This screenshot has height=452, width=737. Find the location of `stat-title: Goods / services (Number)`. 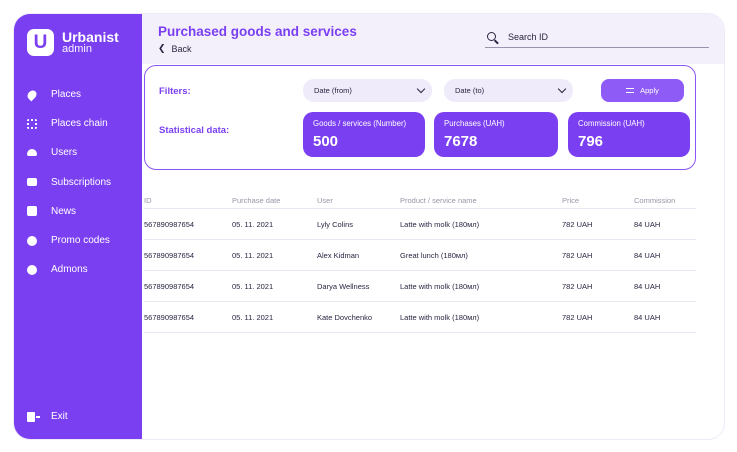

stat-title: Goods / services (Number) is located at coordinates (360, 123).